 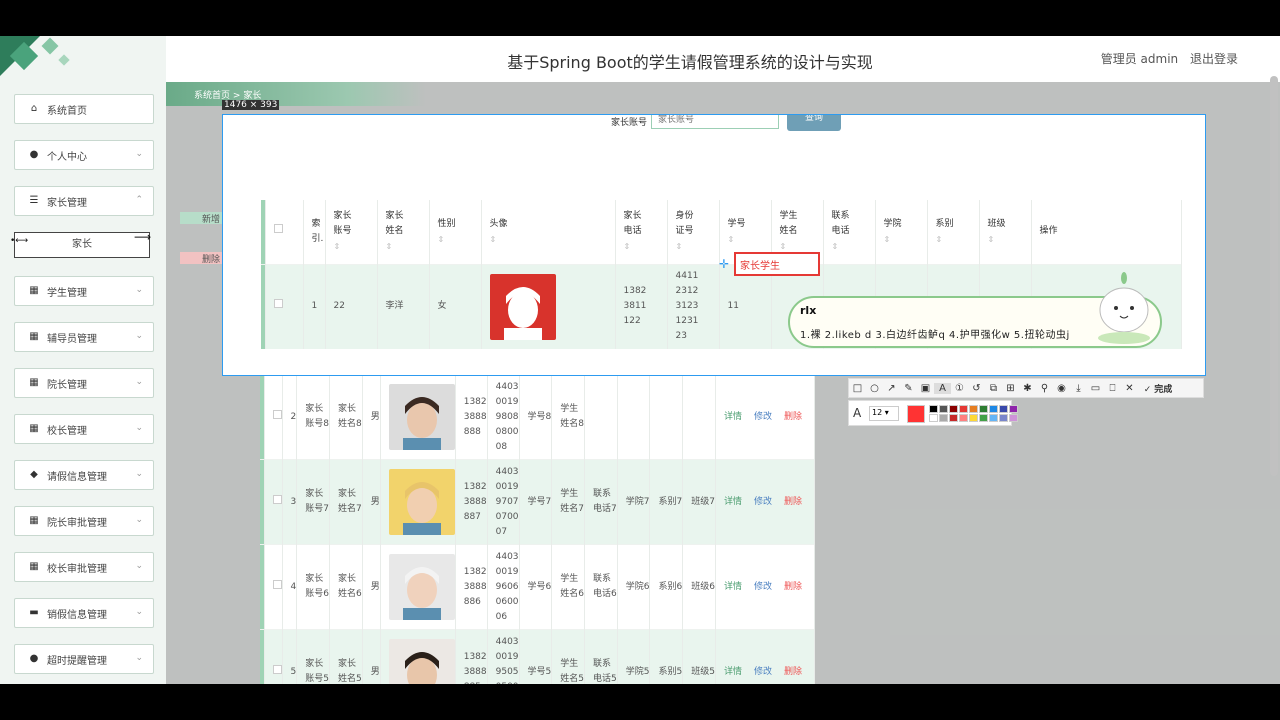 What do you see at coordinates (351, 232) in the screenshot?
I see `column-header-1: 家长 账号 ⇕` at bounding box center [351, 232].